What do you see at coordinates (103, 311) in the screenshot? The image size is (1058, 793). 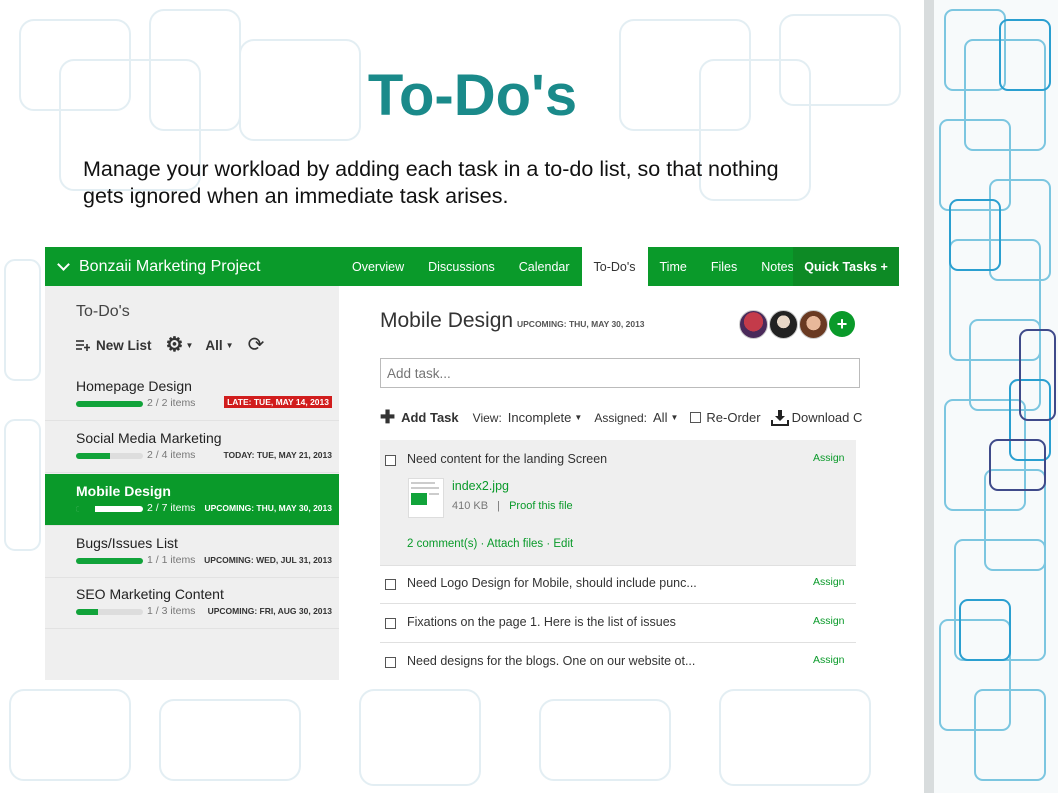 I see `sidebar-title: To-Do's` at bounding box center [103, 311].